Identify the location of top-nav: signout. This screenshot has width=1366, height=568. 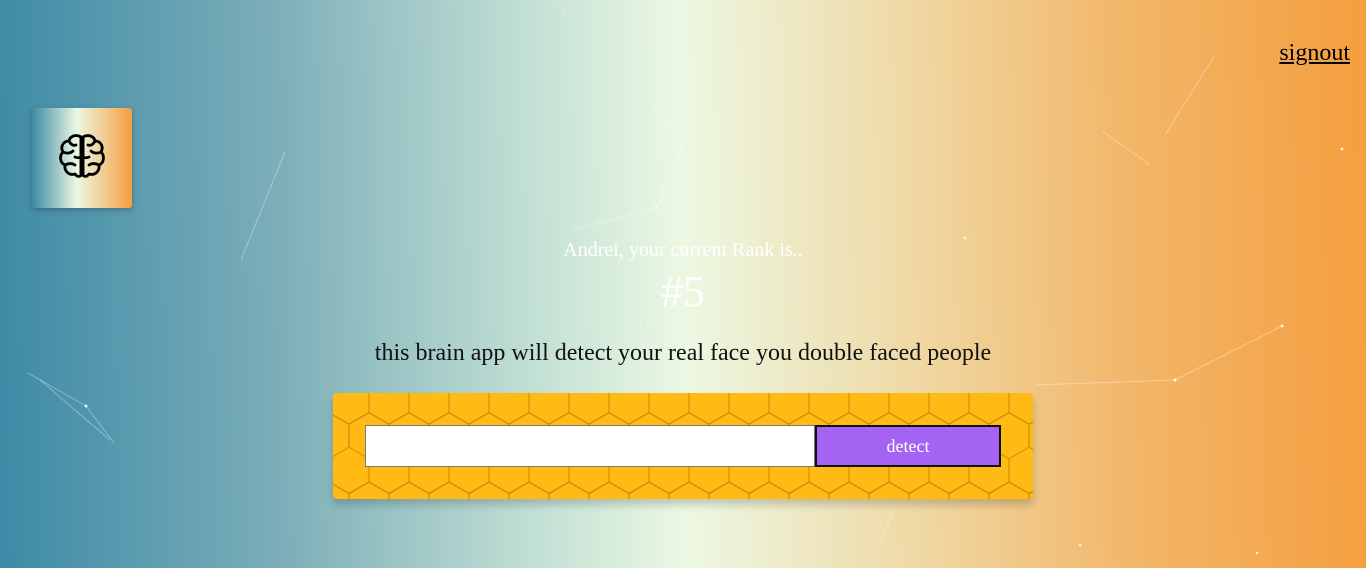
(1314, 53).